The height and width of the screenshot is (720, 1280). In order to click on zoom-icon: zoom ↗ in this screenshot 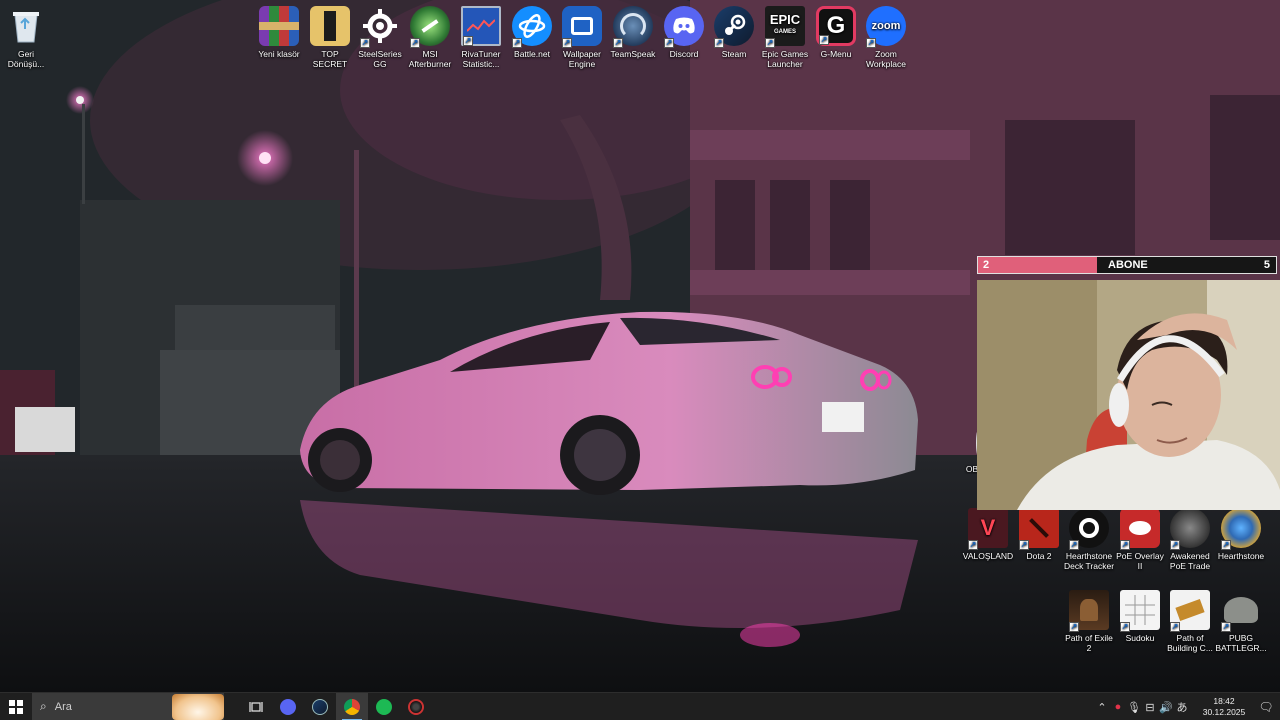, I will do `click(886, 27)`.